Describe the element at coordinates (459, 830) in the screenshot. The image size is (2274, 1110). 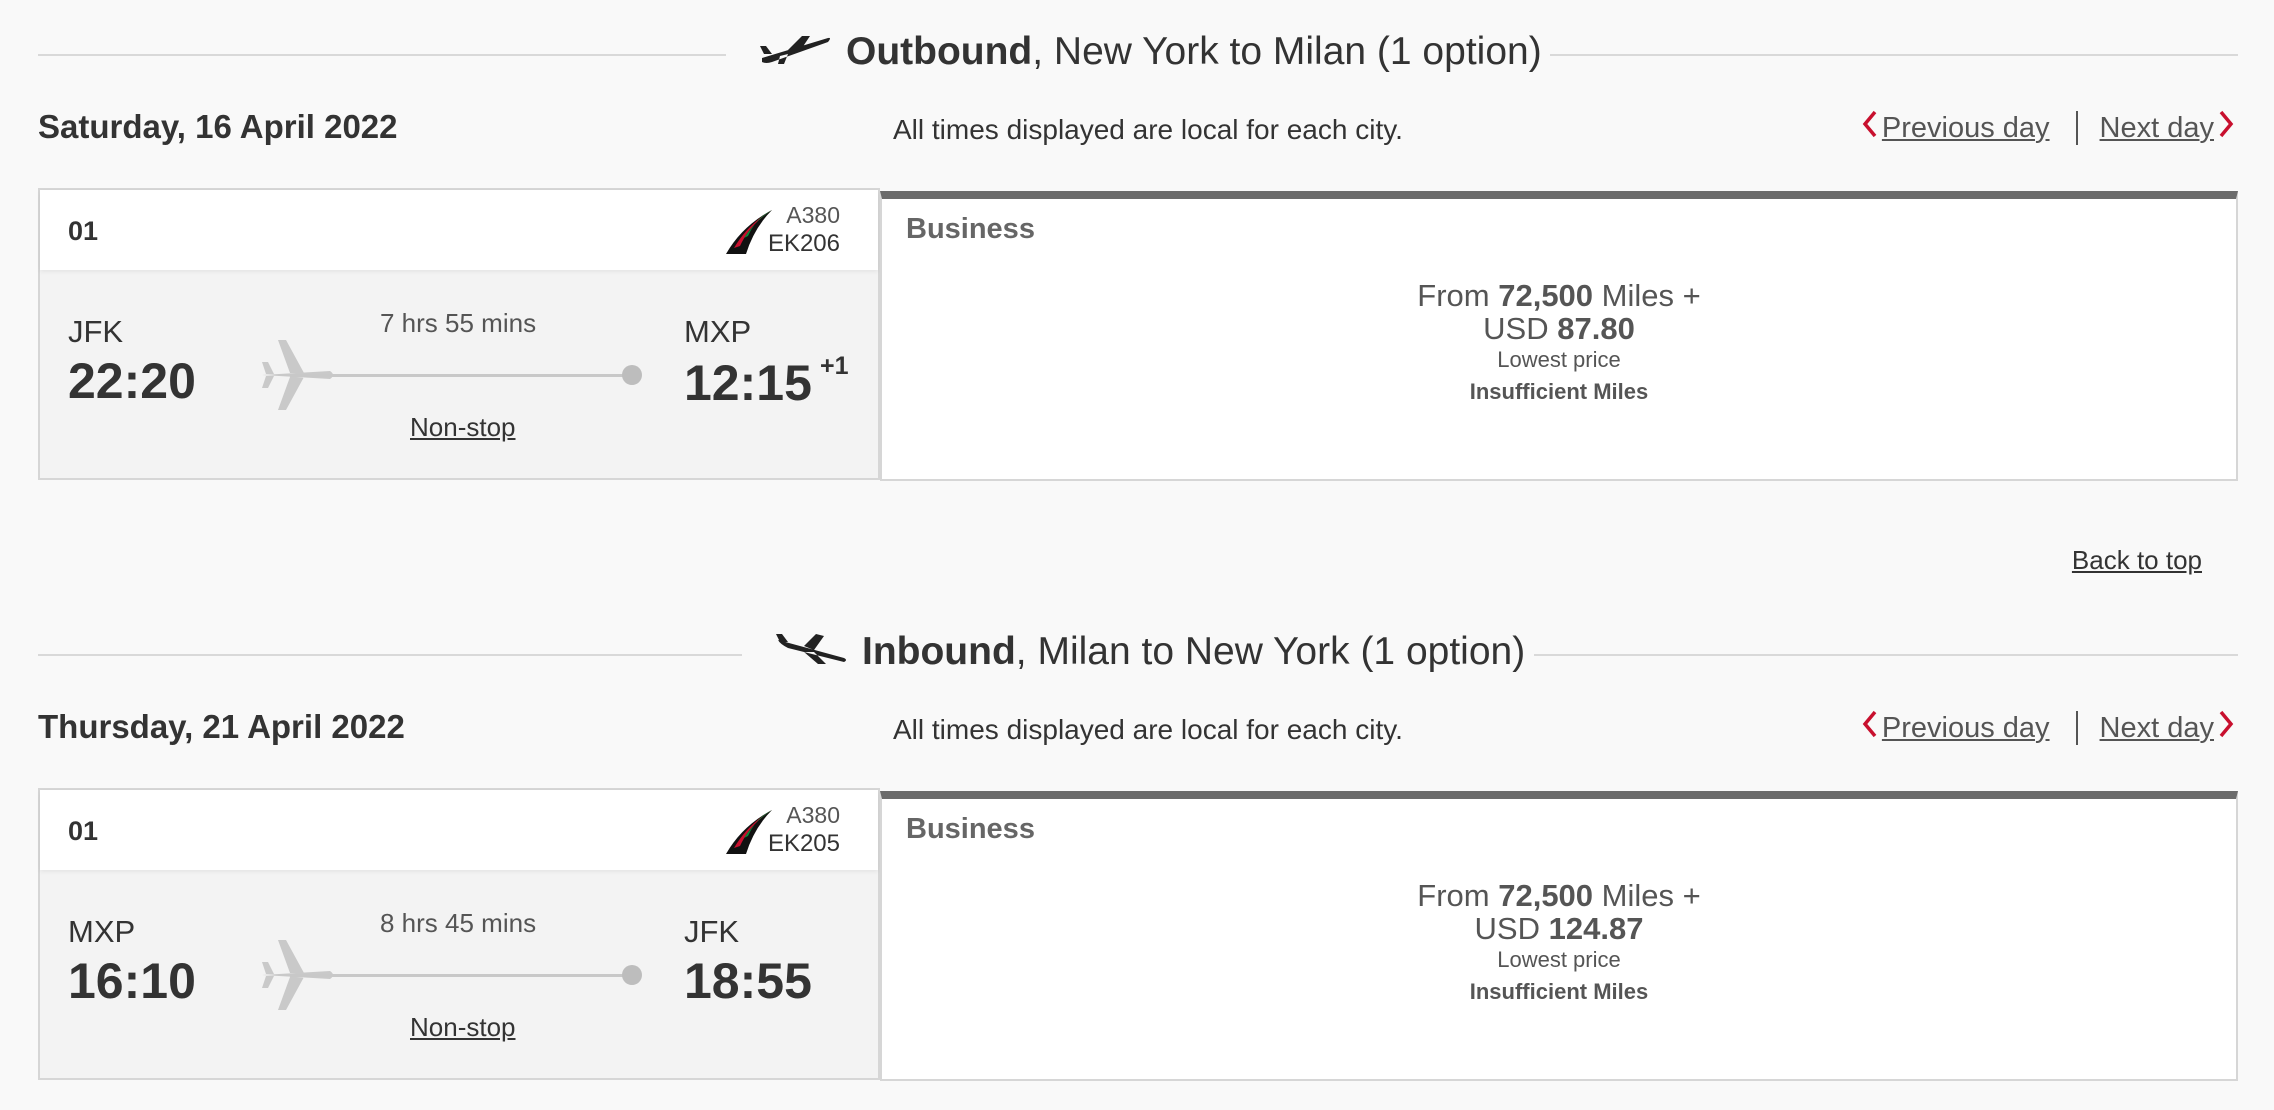
I see `flight-card-header: 01 A380 EK205` at that location.